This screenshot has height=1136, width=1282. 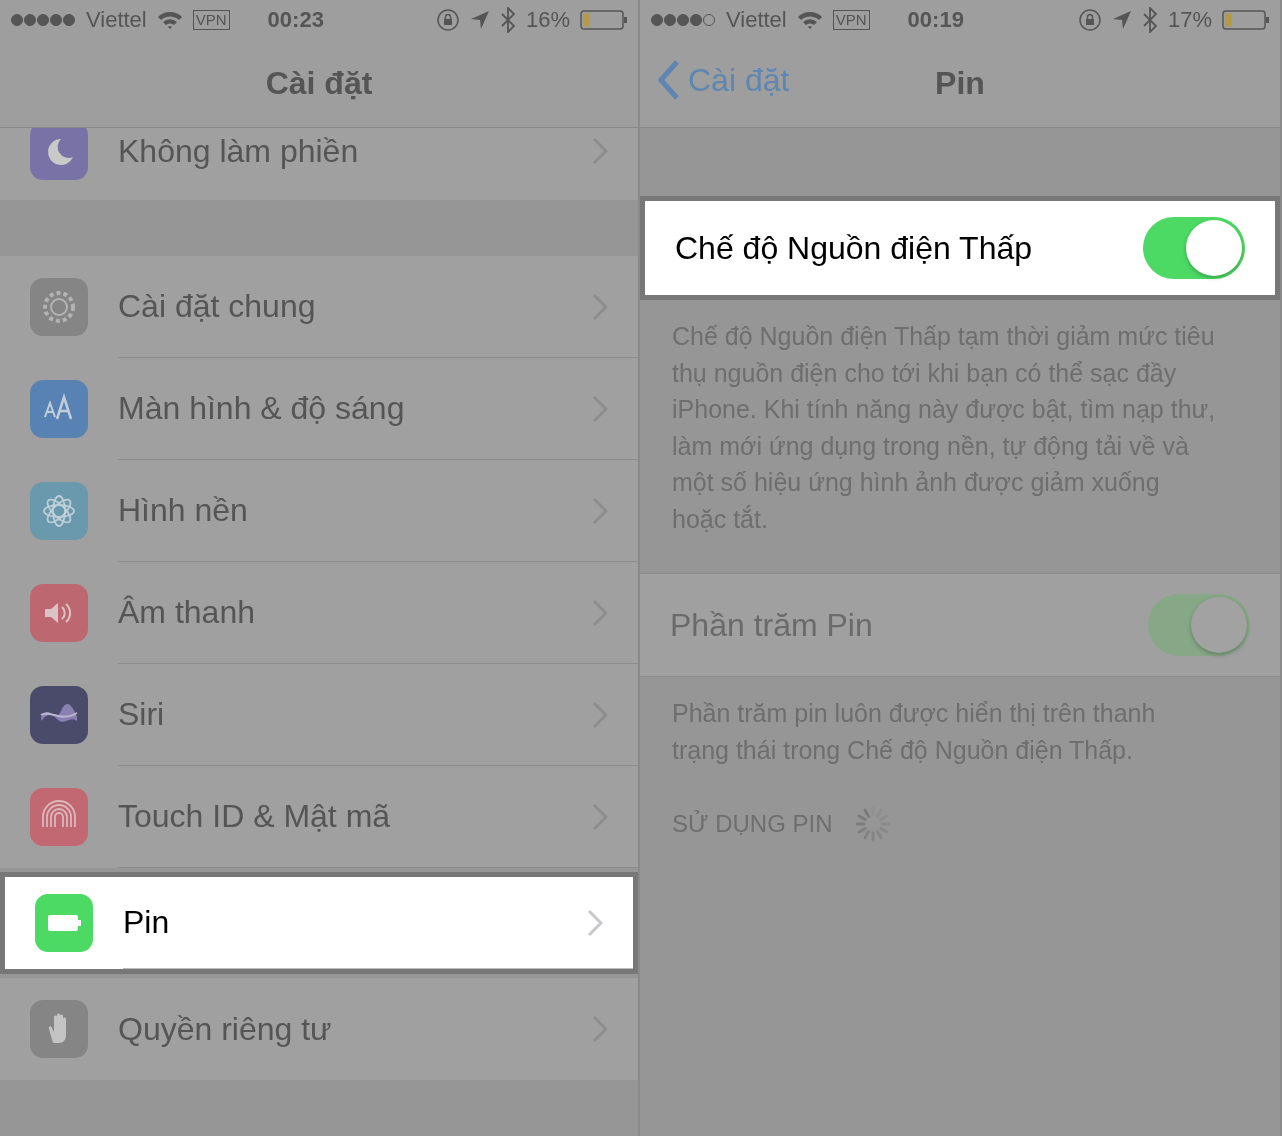 What do you see at coordinates (59, 409) in the screenshot?
I see `text-icon` at bounding box center [59, 409].